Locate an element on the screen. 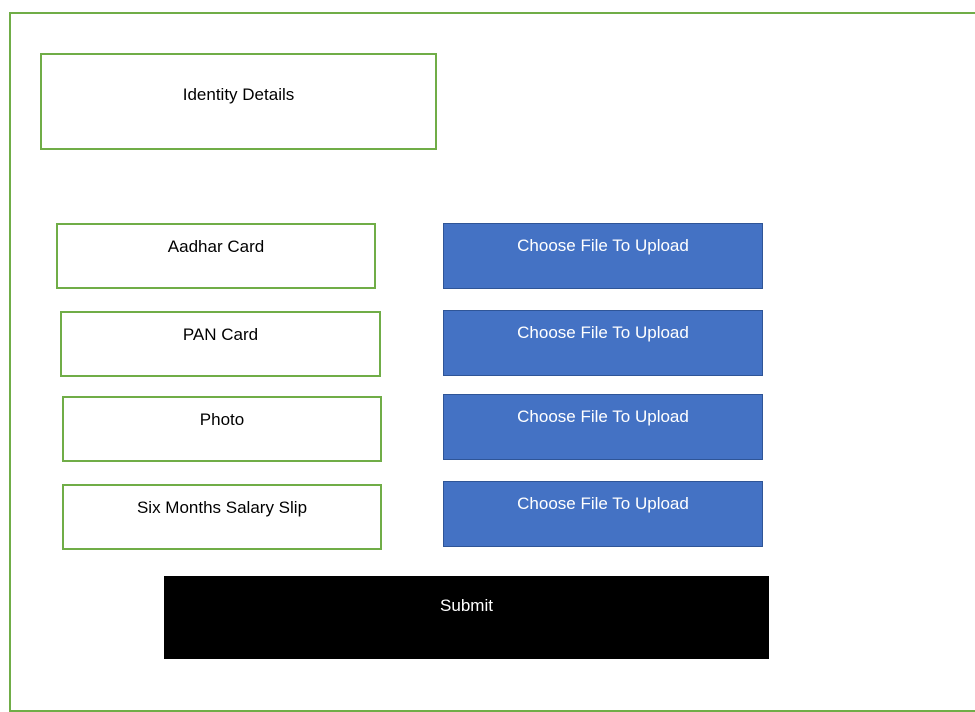  submit-button: Submit is located at coordinates (466, 617).